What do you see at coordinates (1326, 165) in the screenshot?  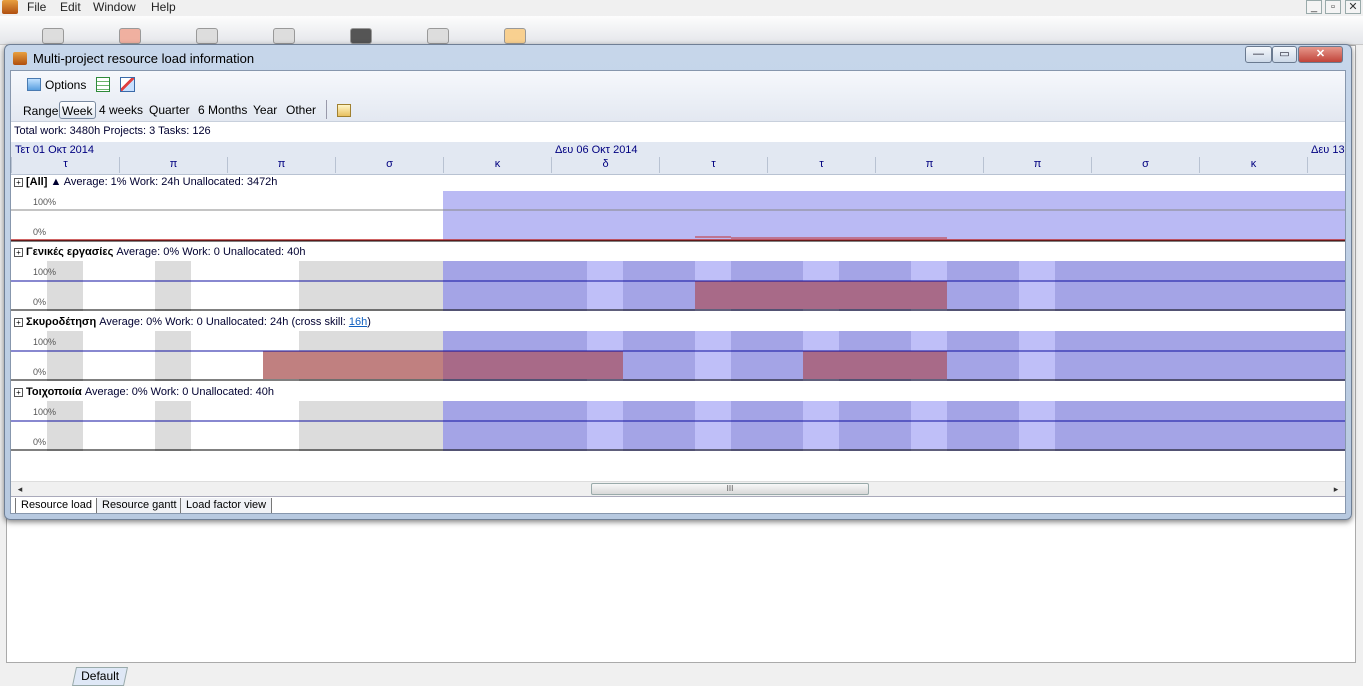 I see `day-cell` at bounding box center [1326, 165].